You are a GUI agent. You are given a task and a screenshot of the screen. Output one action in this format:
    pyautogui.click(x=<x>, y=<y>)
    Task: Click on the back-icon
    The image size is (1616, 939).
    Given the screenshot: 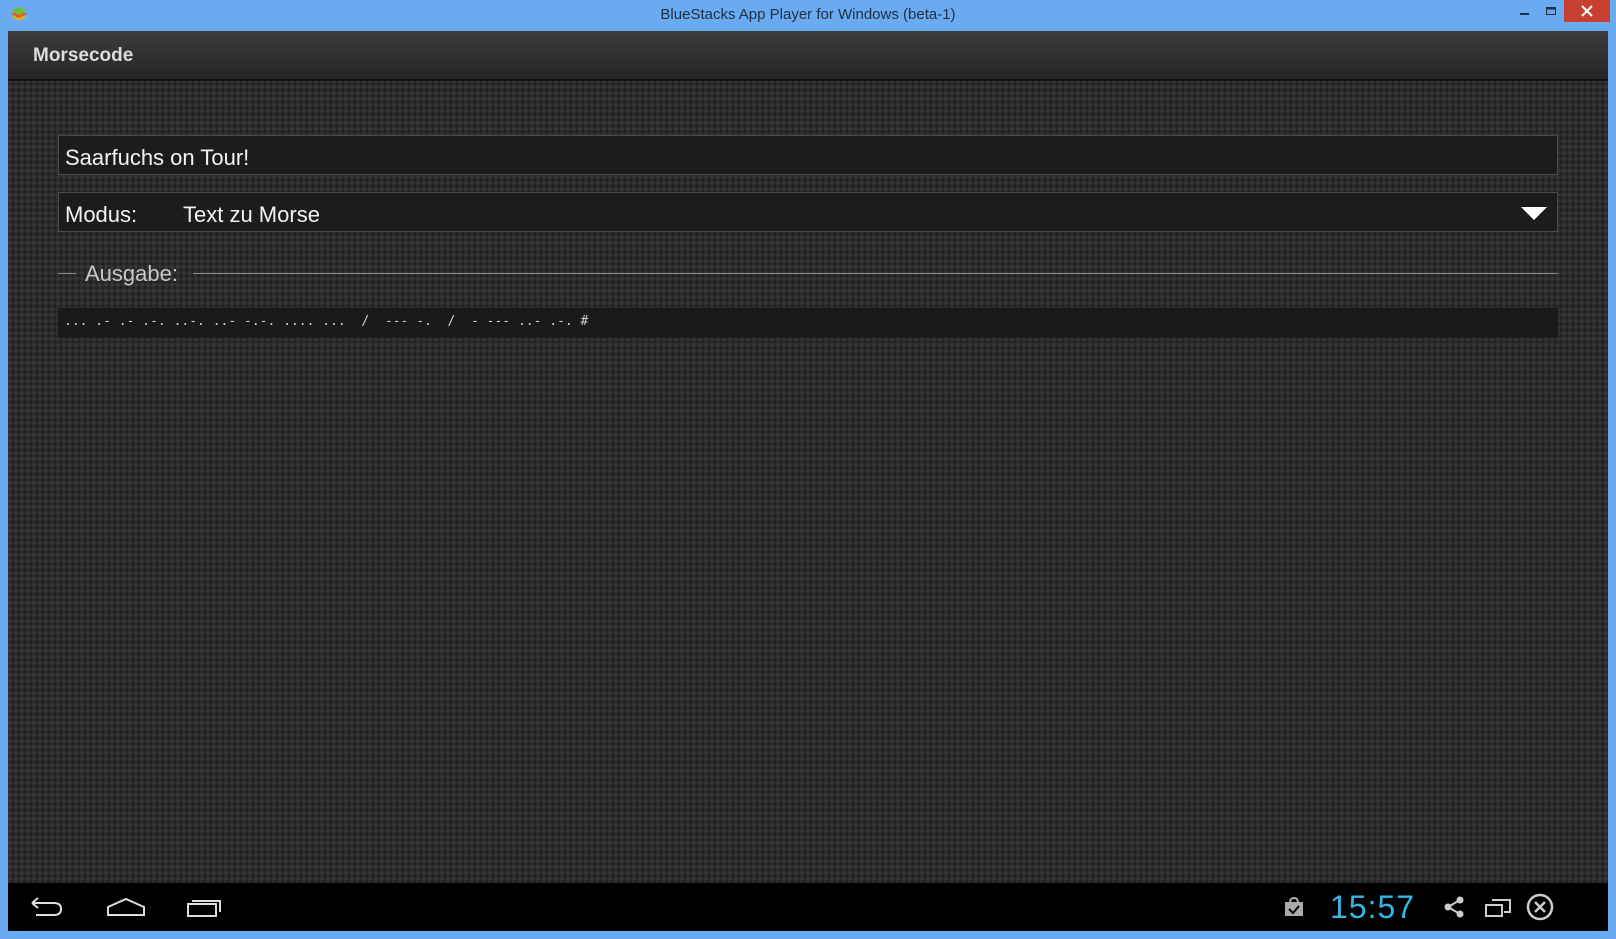 What is the action you would take?
    pyautogui.click(x=47, y=906)
    